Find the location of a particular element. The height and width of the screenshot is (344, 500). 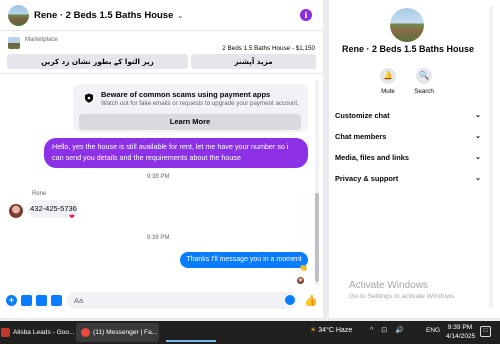

sender-name: Rene is located at coordinates (39, 194).